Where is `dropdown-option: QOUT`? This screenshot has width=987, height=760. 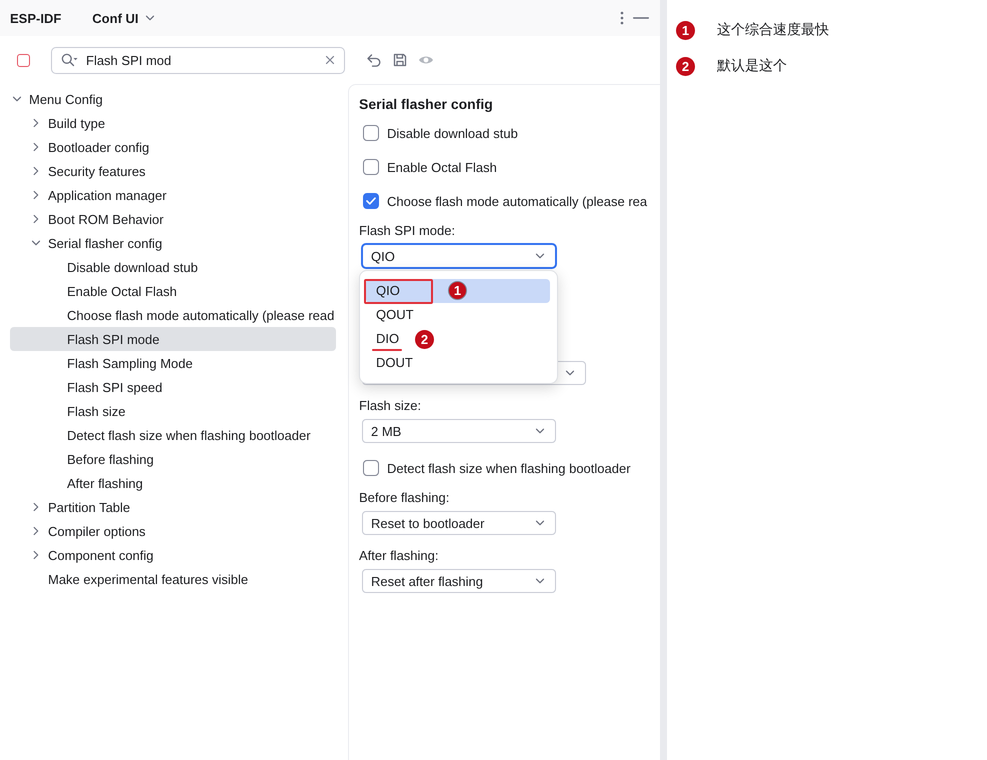 dropdown-option: QOUT is located at coordinates (392, 315).